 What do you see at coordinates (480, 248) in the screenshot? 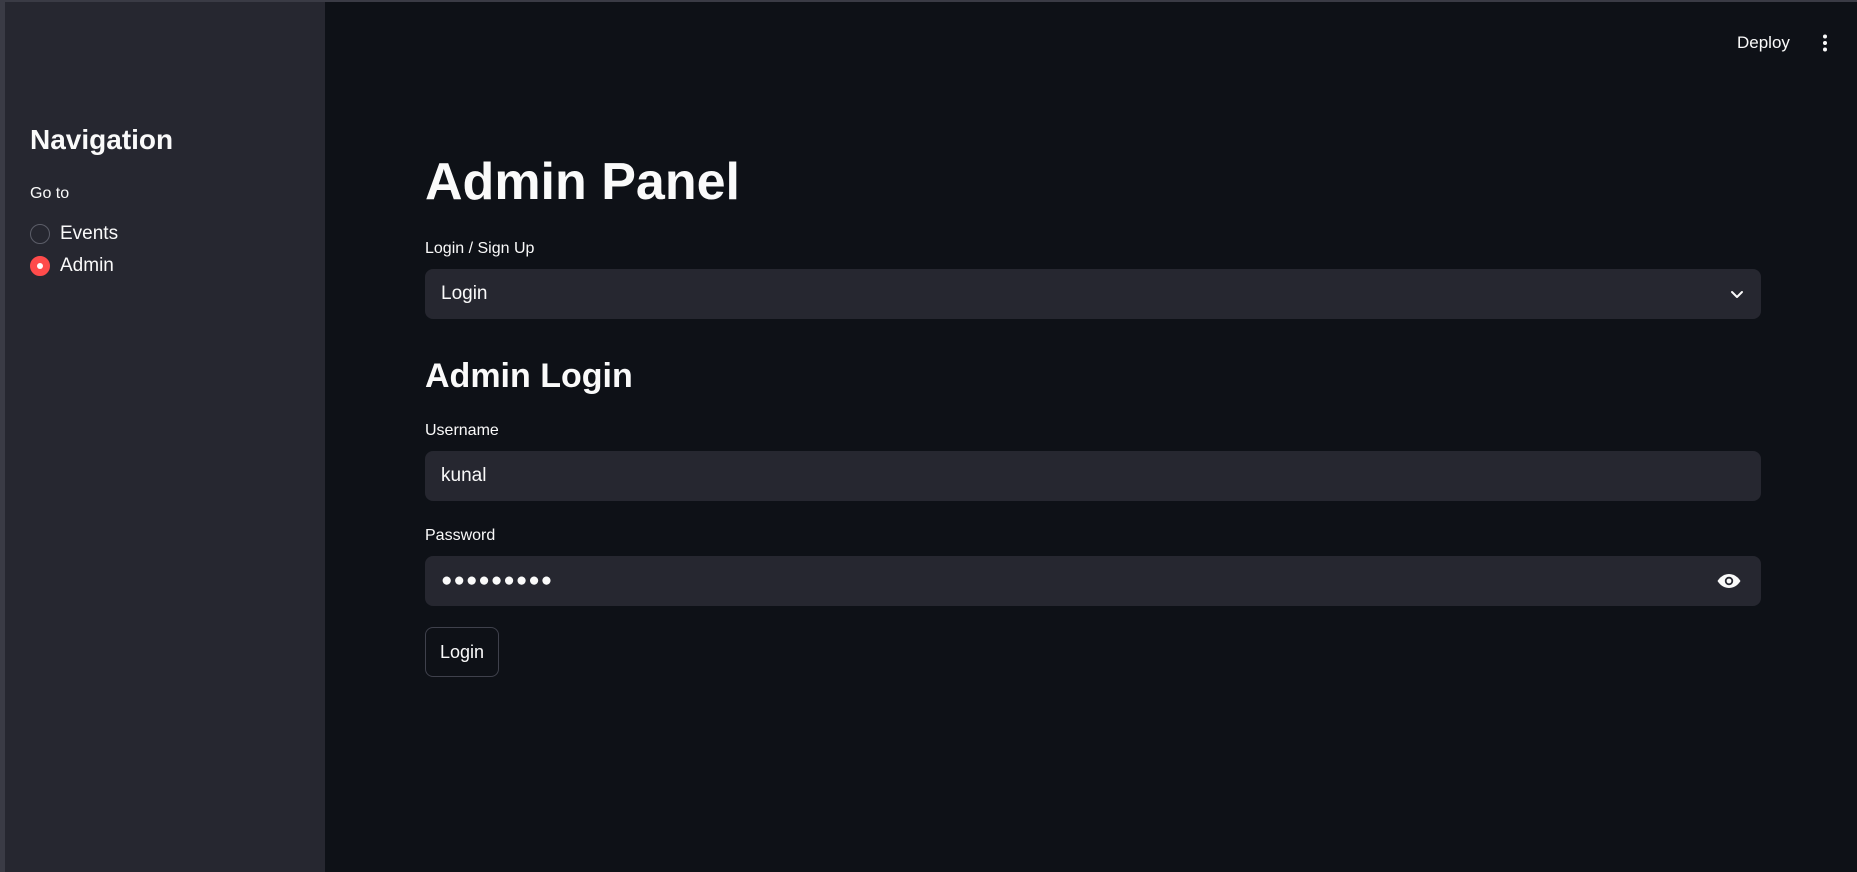
I see `mode-select-label: Login / Sign Up` at bounding box center [480, 248].